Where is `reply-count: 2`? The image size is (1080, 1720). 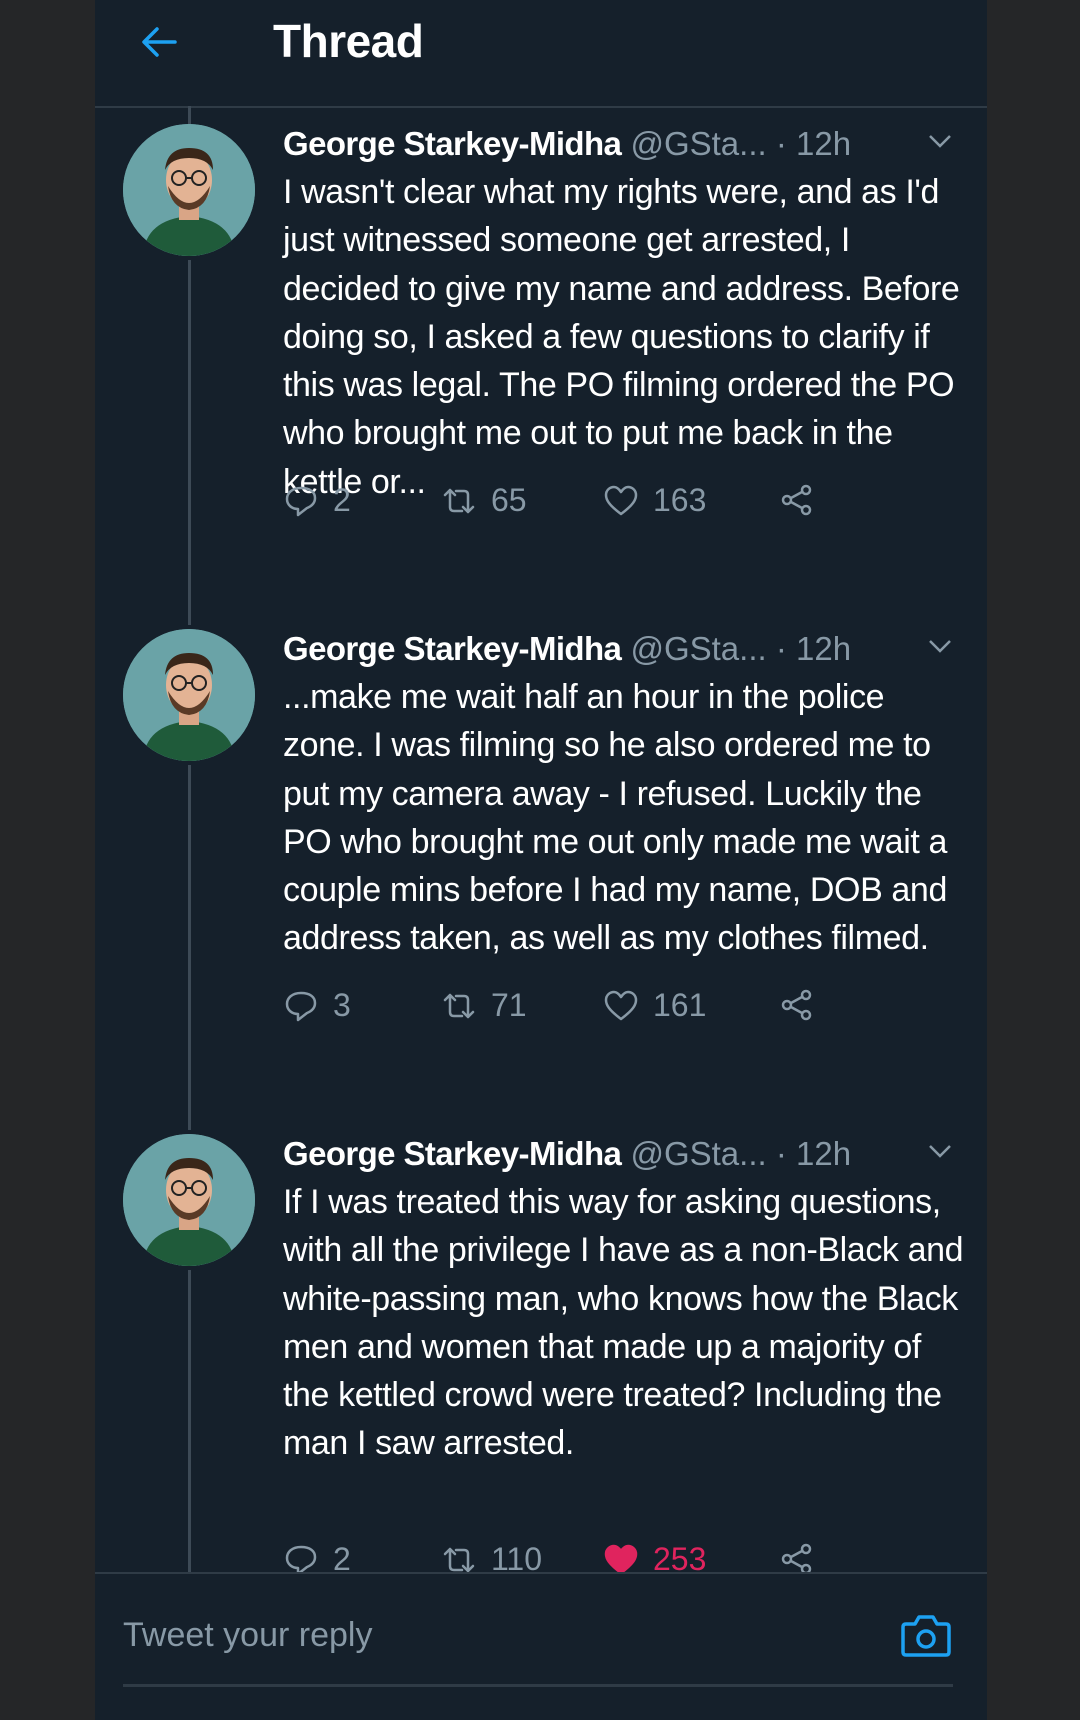
reply-count: 2 is located at coordinates (342, 500).